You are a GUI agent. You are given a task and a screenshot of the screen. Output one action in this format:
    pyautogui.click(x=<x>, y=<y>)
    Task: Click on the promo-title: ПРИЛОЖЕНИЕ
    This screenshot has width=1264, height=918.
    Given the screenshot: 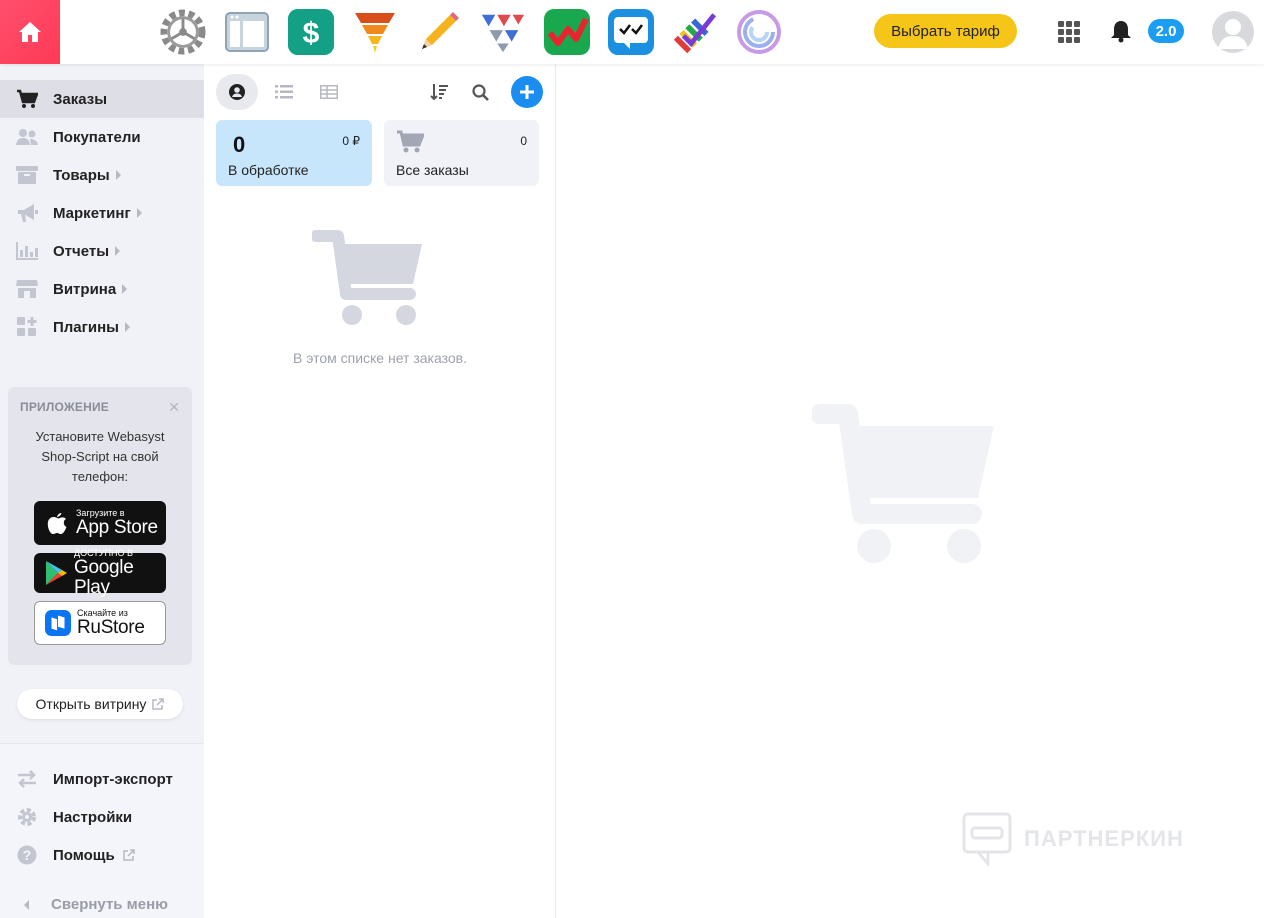 What is the action you would take?
    pyautogui.click(x=64, y=407)
    